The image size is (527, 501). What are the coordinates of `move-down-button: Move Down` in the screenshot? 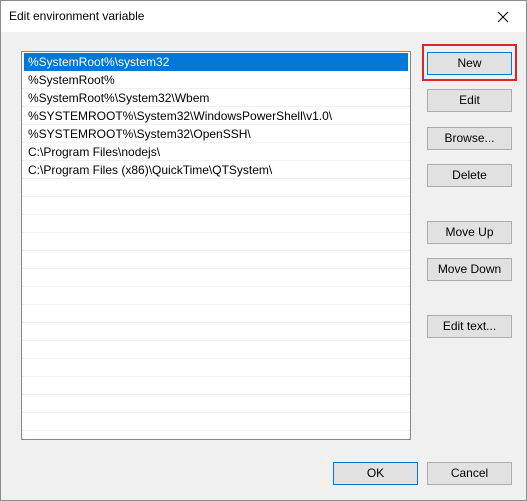 It's located at (469, 269).